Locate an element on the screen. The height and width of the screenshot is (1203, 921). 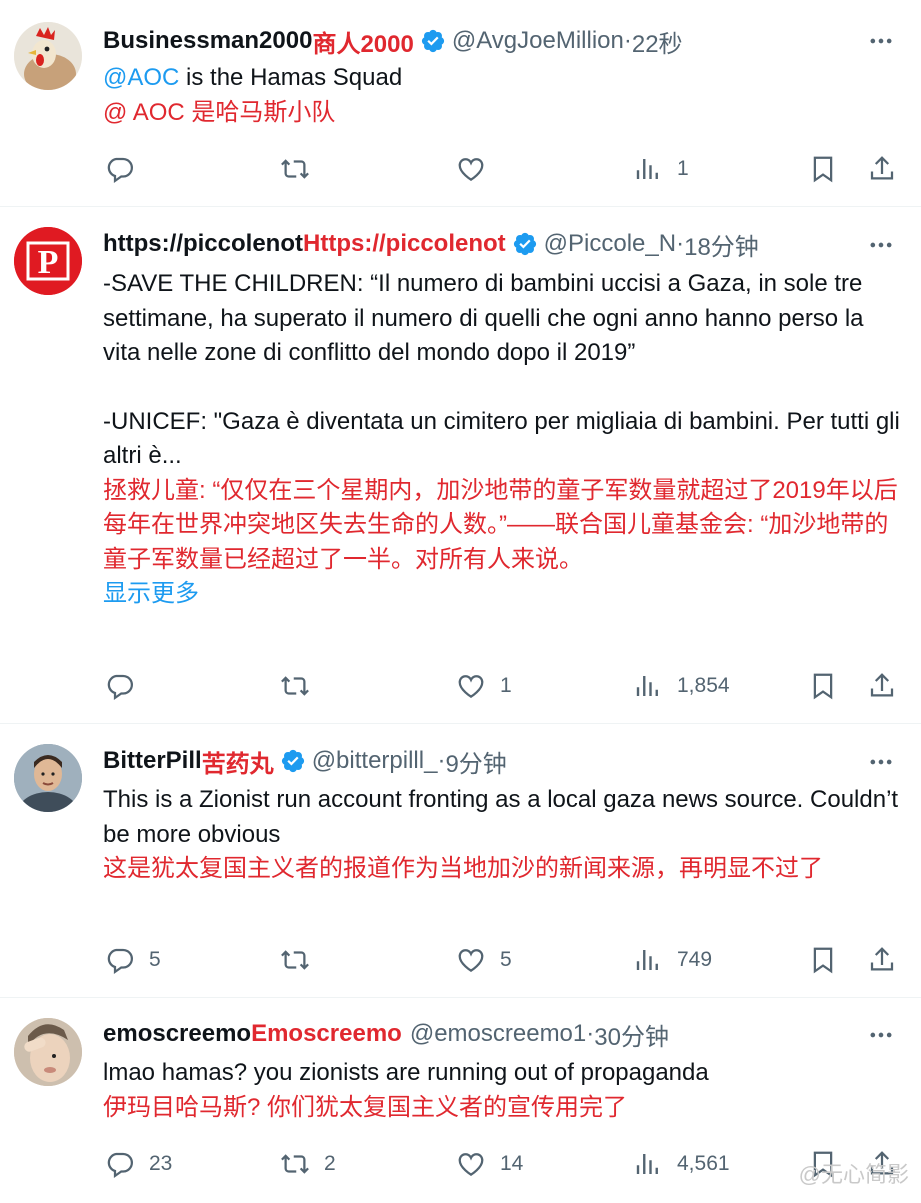
display-name: https://piccolenot is located at coordinates (203, 244).